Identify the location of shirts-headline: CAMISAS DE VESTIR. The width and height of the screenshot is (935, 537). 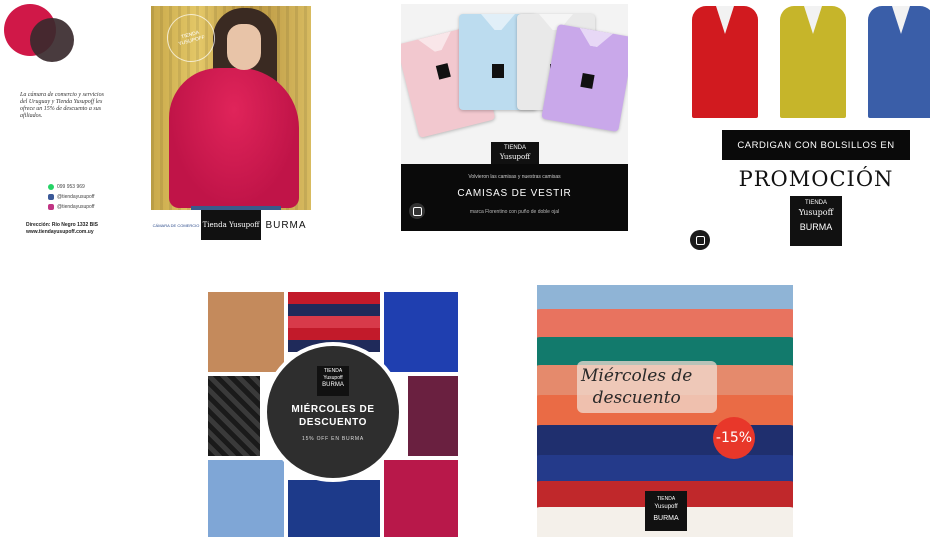
(514, 193).